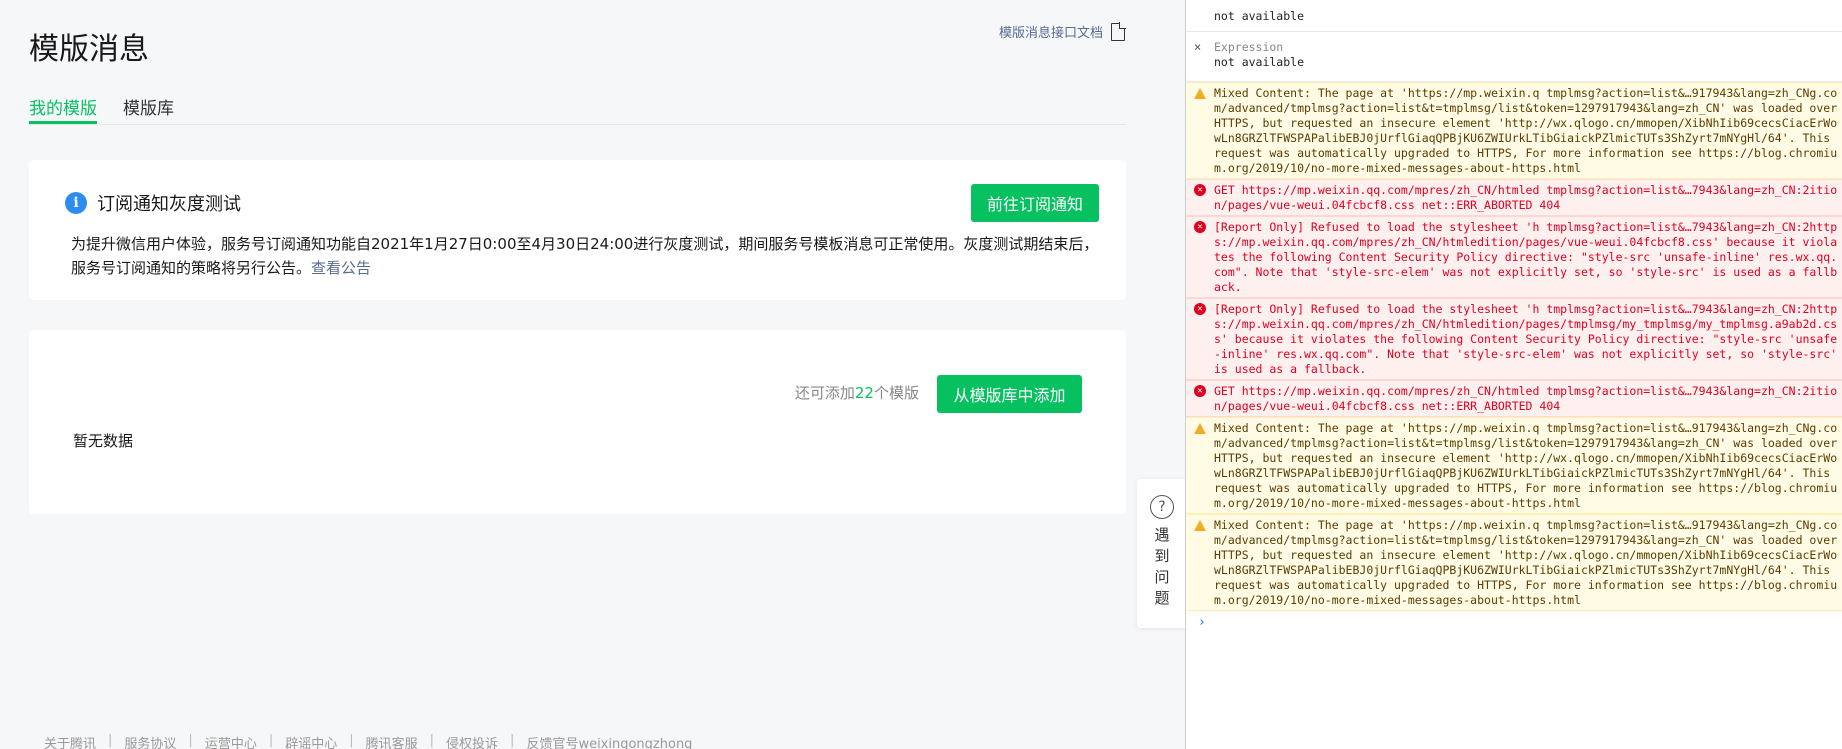  I want to click on footer-link: 侵权投诉, so click(472, 741).